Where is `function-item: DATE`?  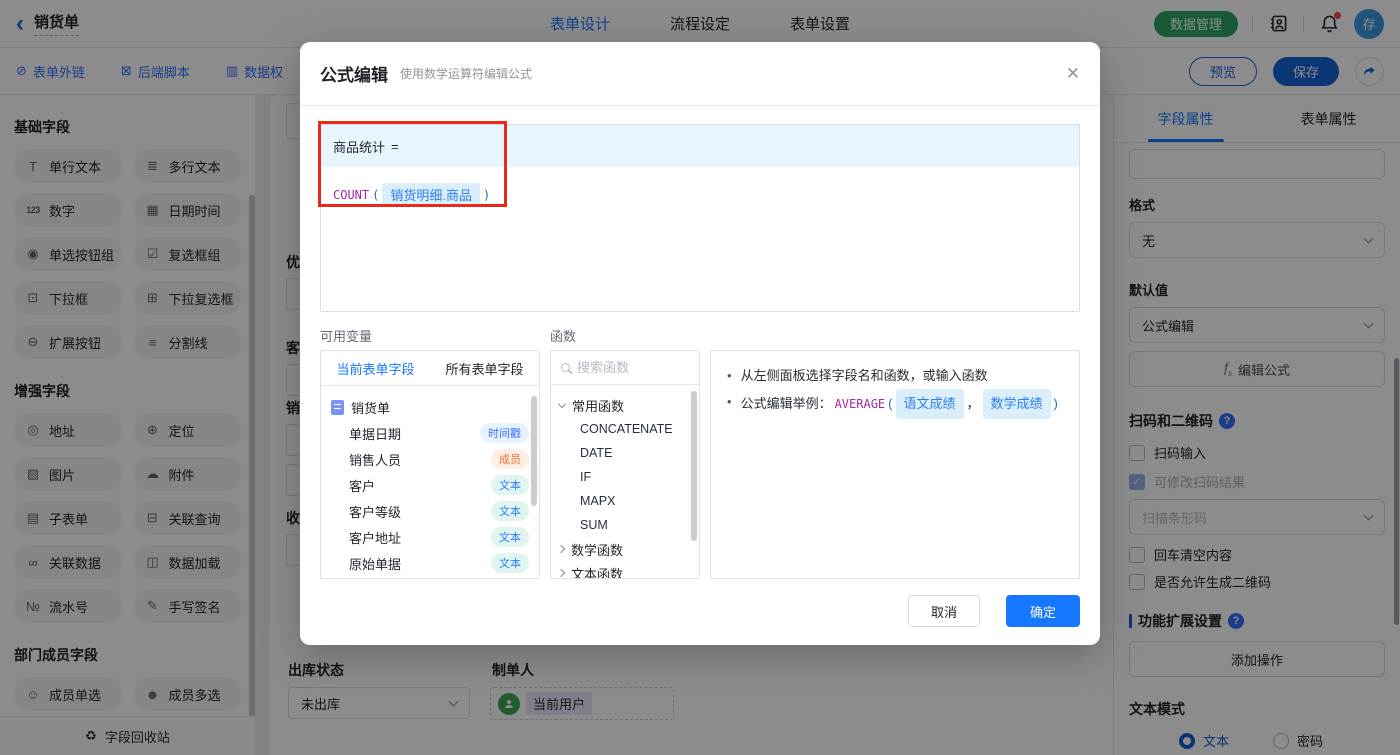 function-item: DATE is located at coordinates (625, 453).